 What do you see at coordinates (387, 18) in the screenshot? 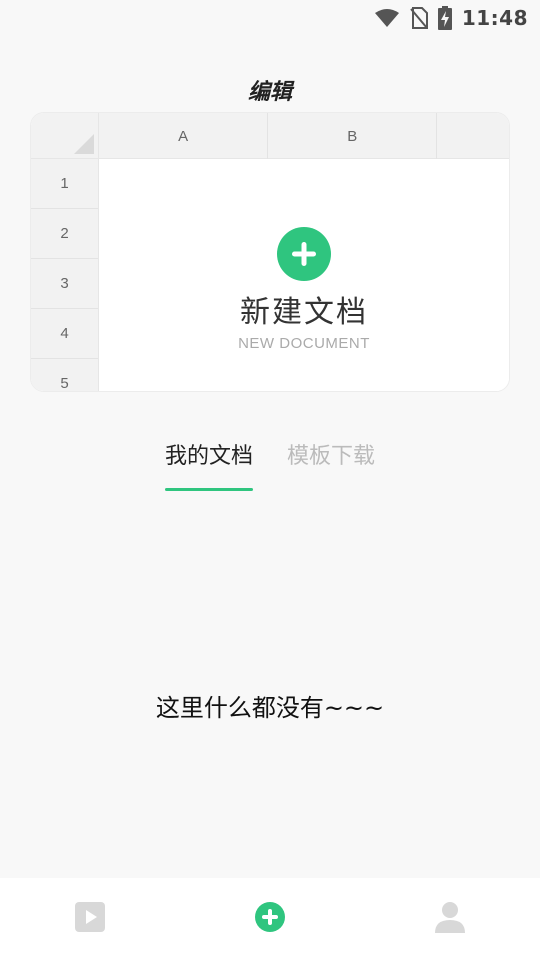
I see `wifi-icon` at bounding box center [387, 18].